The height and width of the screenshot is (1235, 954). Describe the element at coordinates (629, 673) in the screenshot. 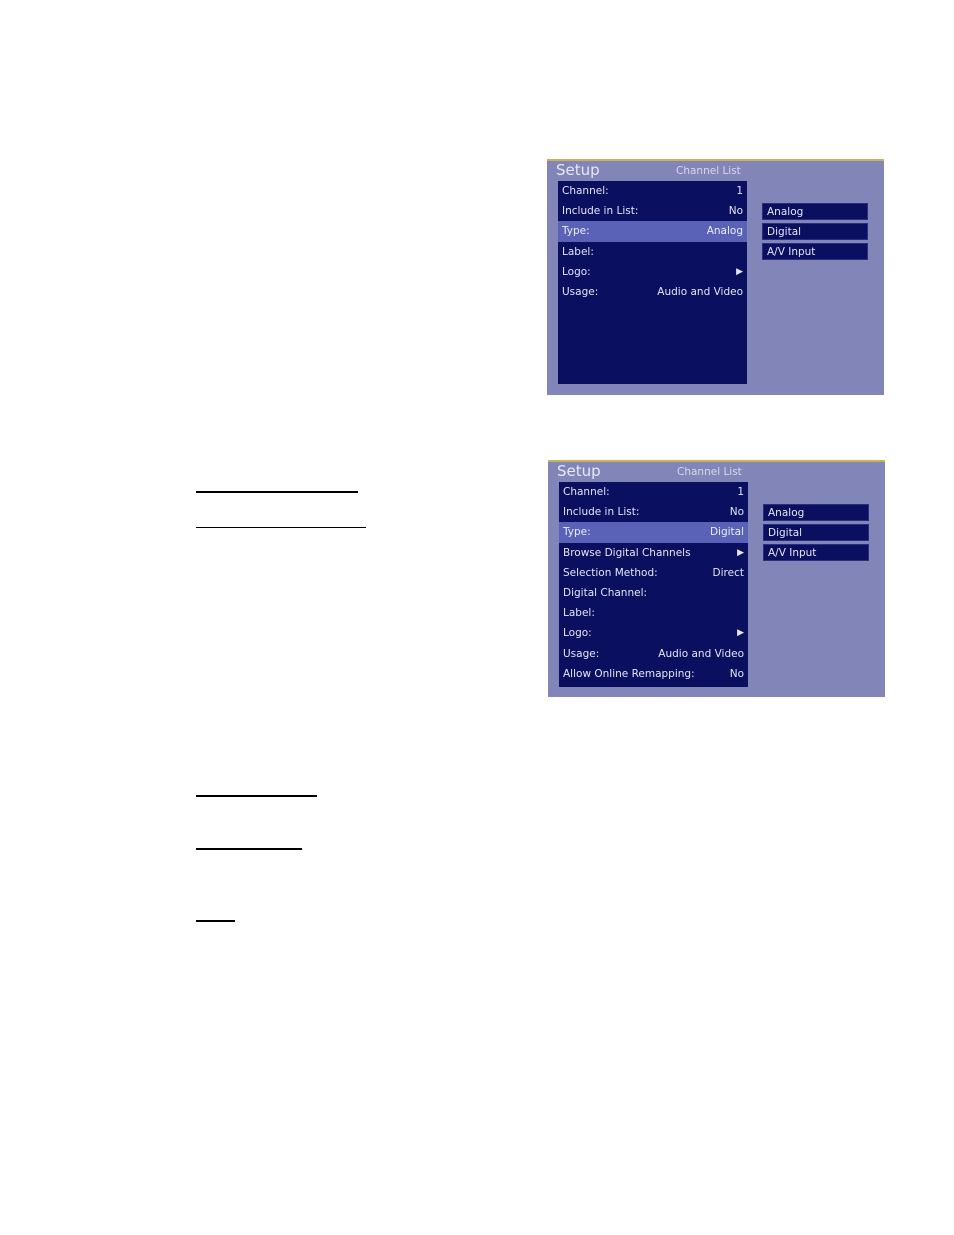

I see `row-label: Allow Online Remapping:` at that location.